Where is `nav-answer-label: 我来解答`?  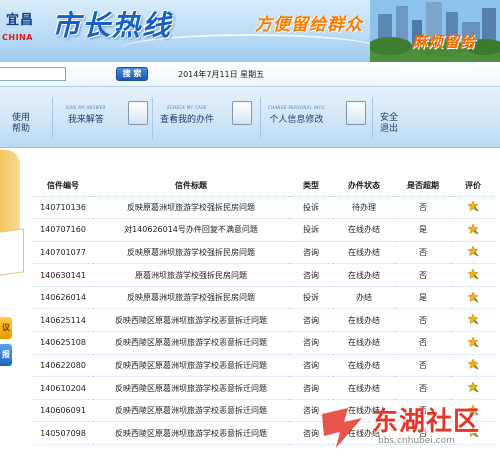 nav-answer-label: 我来解答 is located at coordinates (85, 120).